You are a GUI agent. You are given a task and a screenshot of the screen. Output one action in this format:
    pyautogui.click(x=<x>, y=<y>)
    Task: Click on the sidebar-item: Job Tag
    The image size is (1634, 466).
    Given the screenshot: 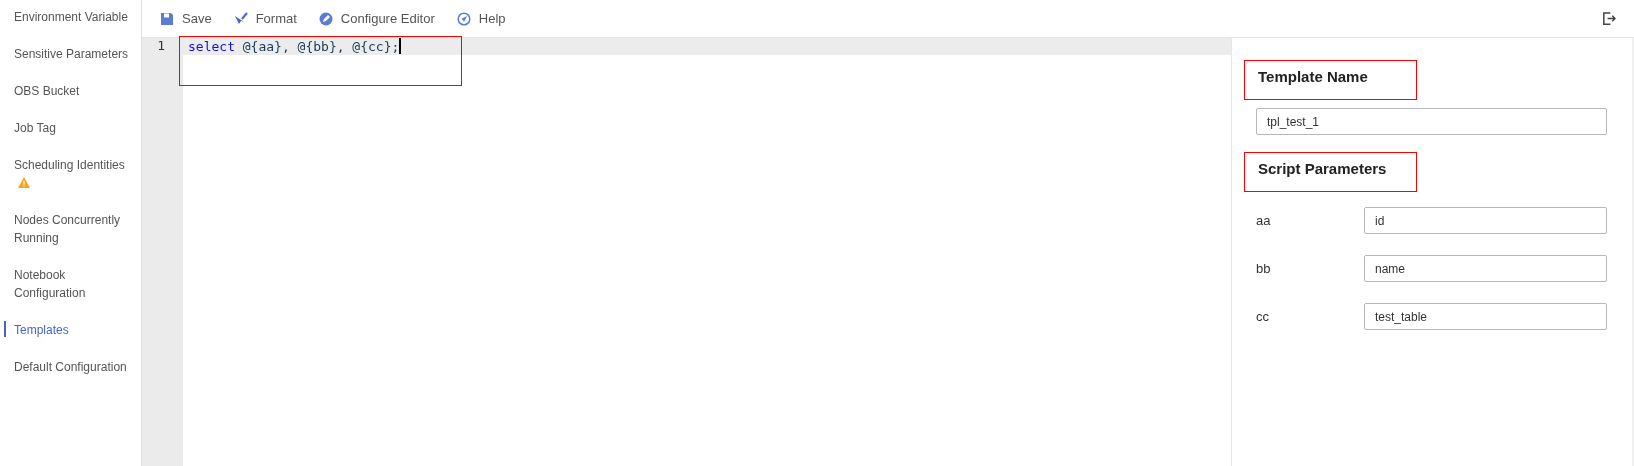 What is the action you would take?
    pyautogui.click(x=70, y=128)
    